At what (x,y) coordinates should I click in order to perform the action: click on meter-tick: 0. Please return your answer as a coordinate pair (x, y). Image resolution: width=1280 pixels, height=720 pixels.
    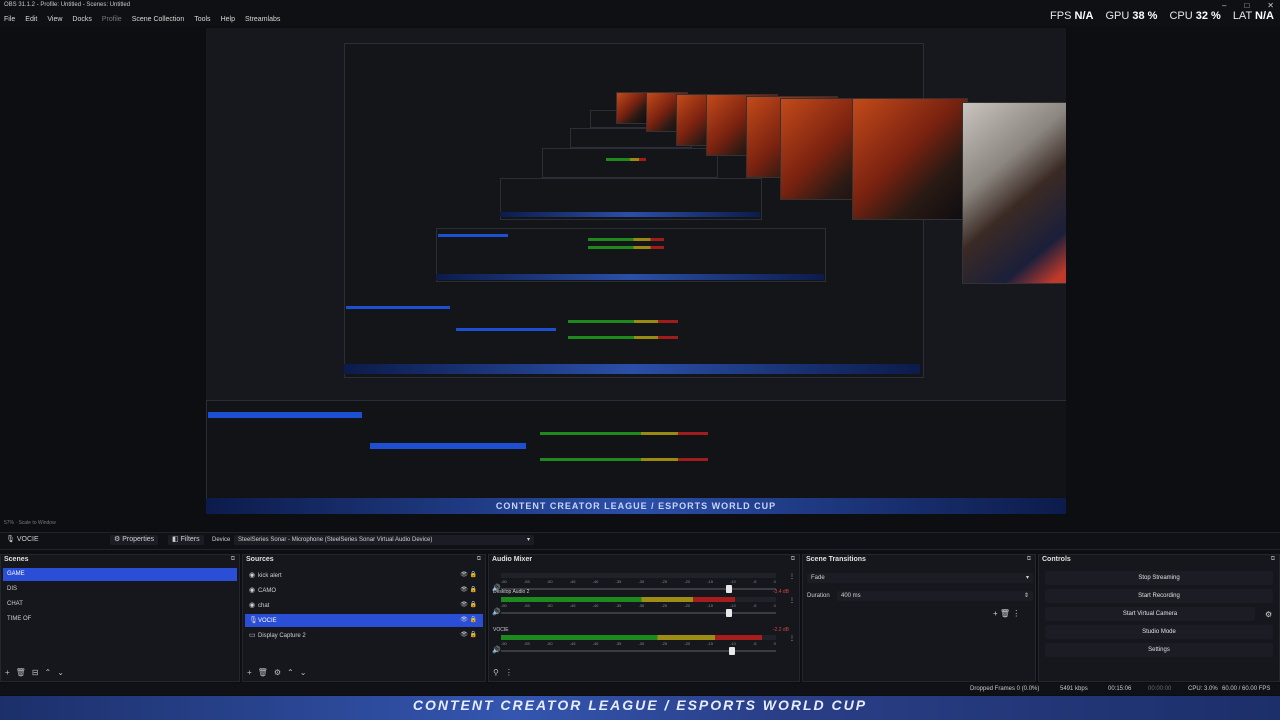
    Looking at the image, I should click on (774, 581).